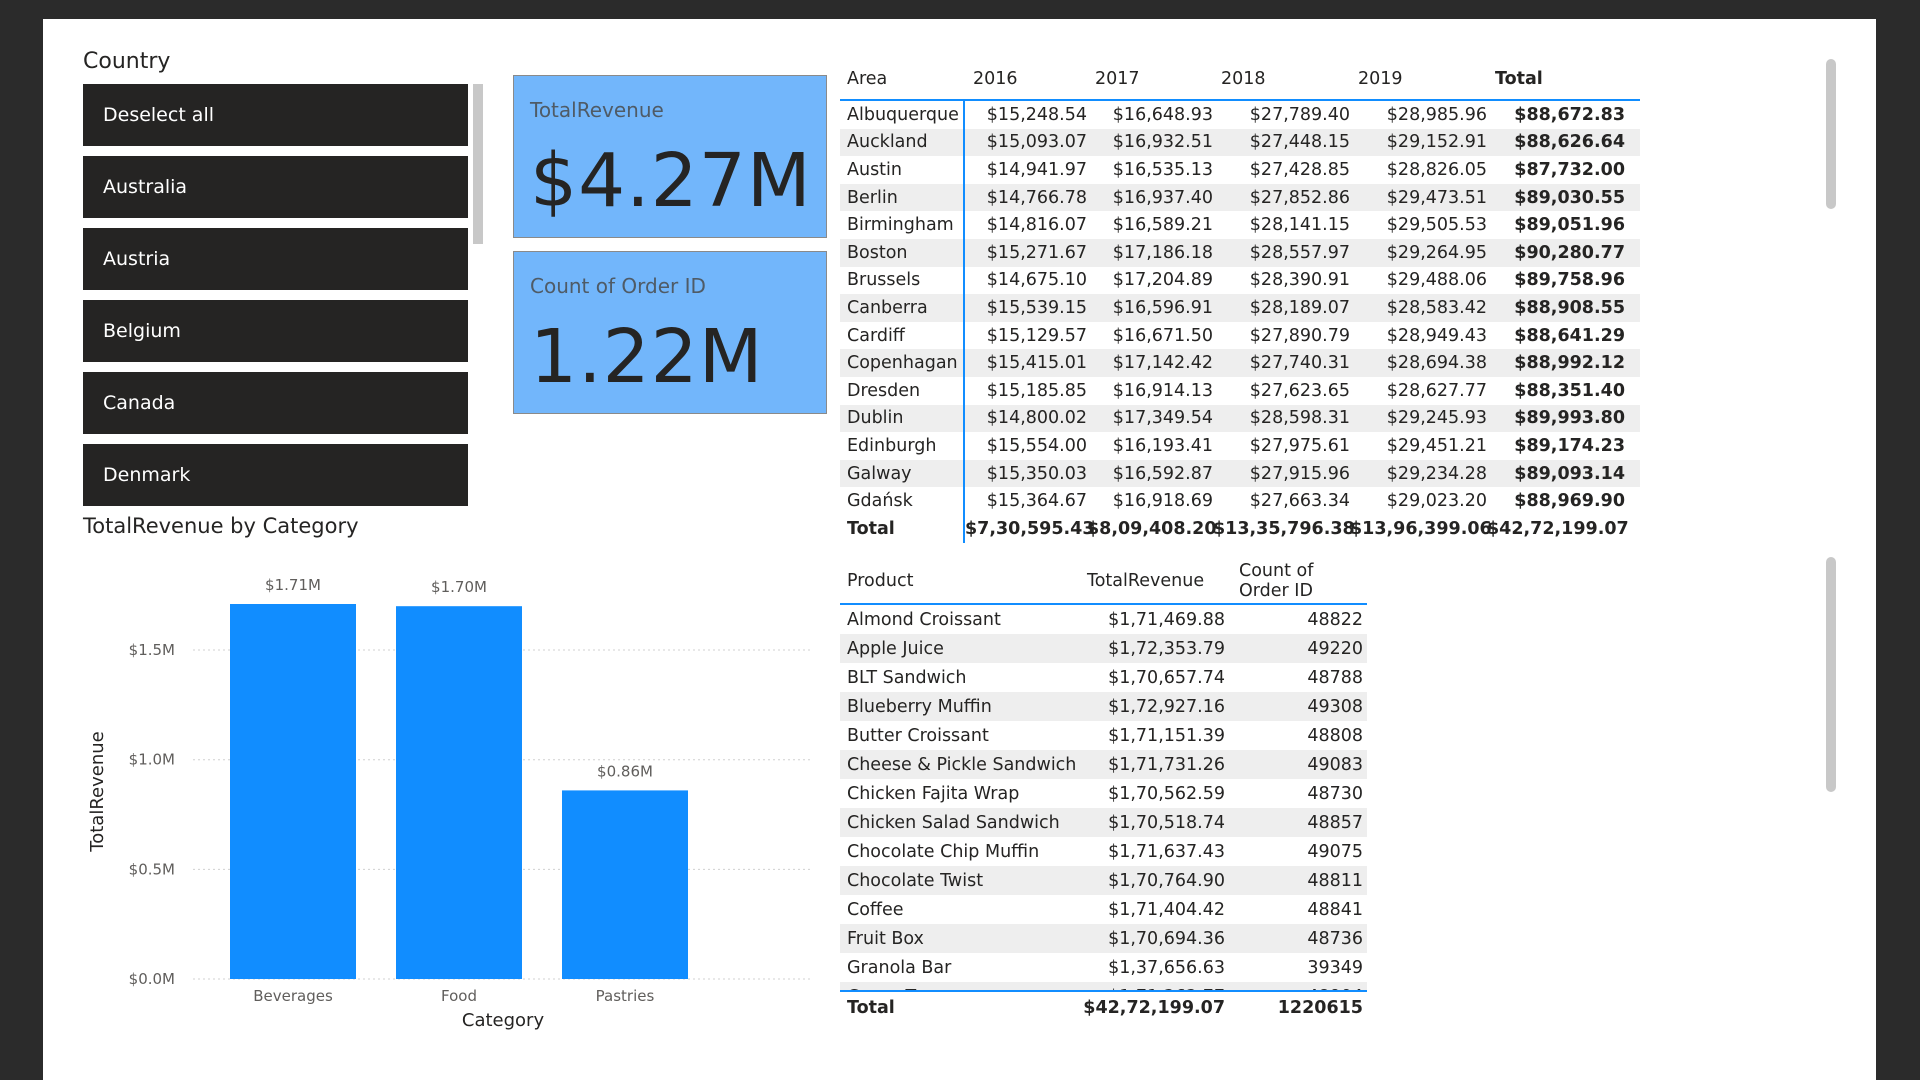 This screenshot has width=1920, height=1080. I want to click on table-row: BLT Sandwich $1,70,657.74 48788, so click(1103, 677).